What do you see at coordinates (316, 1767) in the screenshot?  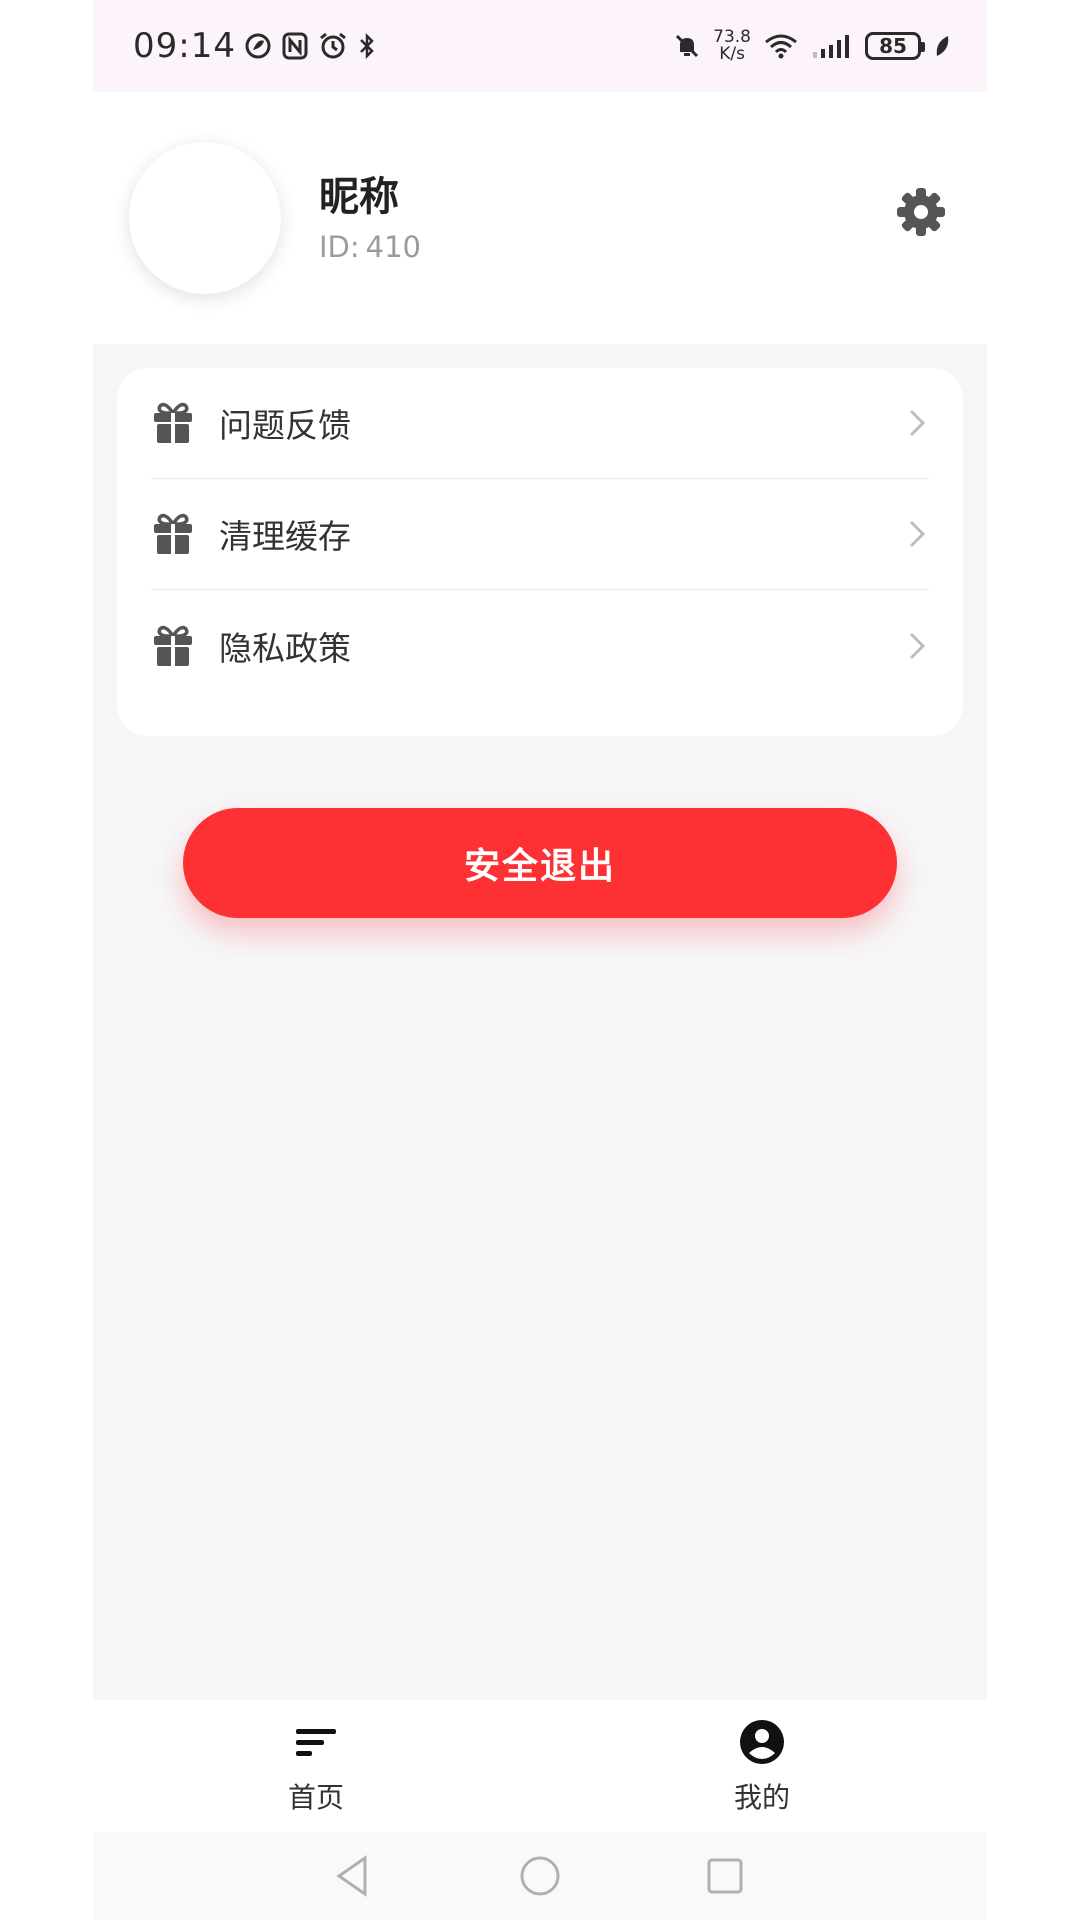 I see `nav-item-home: 首页` at bounding box center [316, 1767].